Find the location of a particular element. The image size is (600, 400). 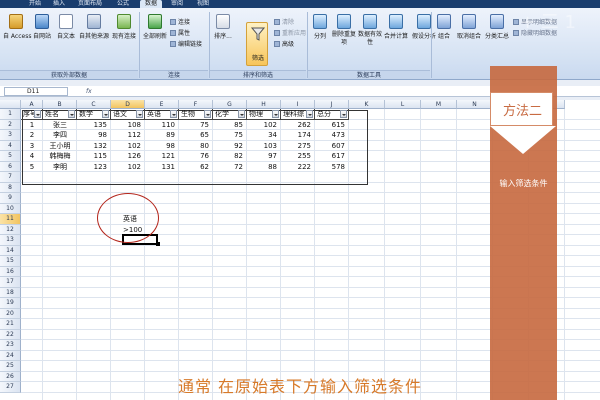

from-other-sources-button: 自其他来源 is located at coordinates (94, 27).